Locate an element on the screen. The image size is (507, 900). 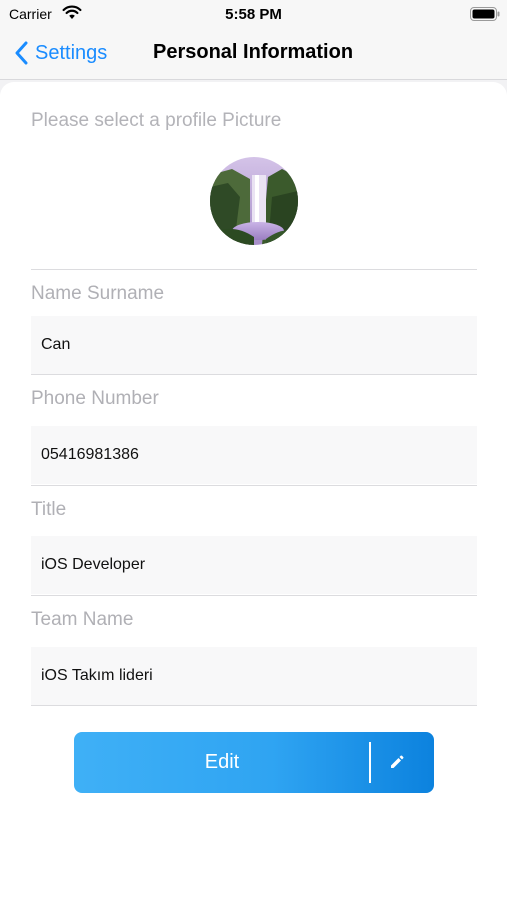
team-name-label: Team Name is located at coordinates (82, 619).